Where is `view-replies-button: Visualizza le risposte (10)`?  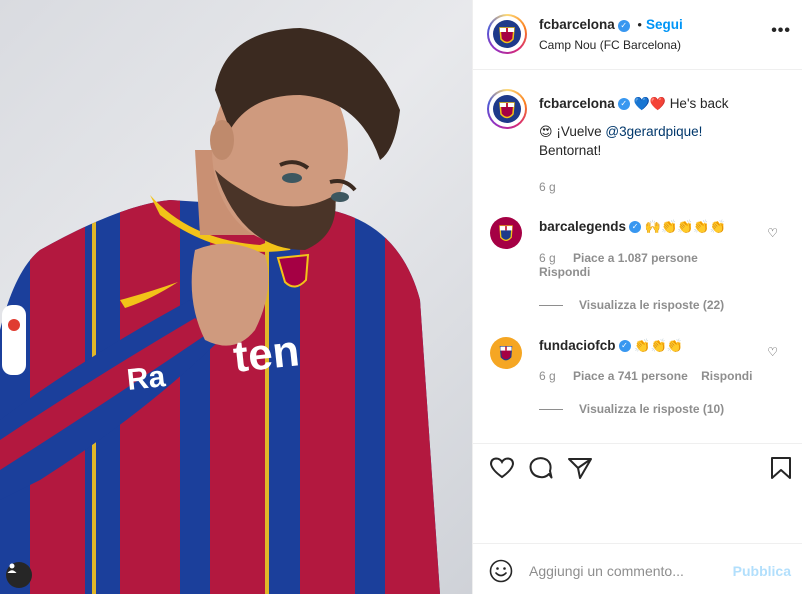
view-replies-button: Visualizza le risposte (10) is located at coordinates (631, 409).